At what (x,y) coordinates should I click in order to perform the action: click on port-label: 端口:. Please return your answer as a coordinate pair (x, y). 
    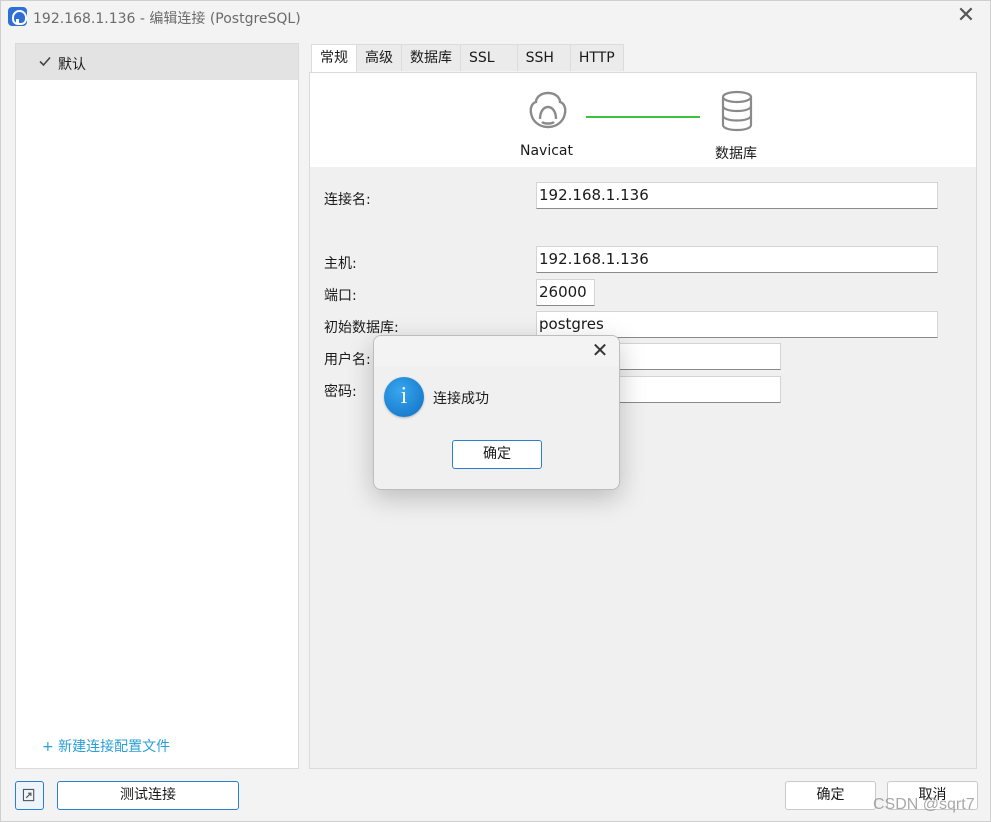
    Looking at the image, I should click on (340, 296).